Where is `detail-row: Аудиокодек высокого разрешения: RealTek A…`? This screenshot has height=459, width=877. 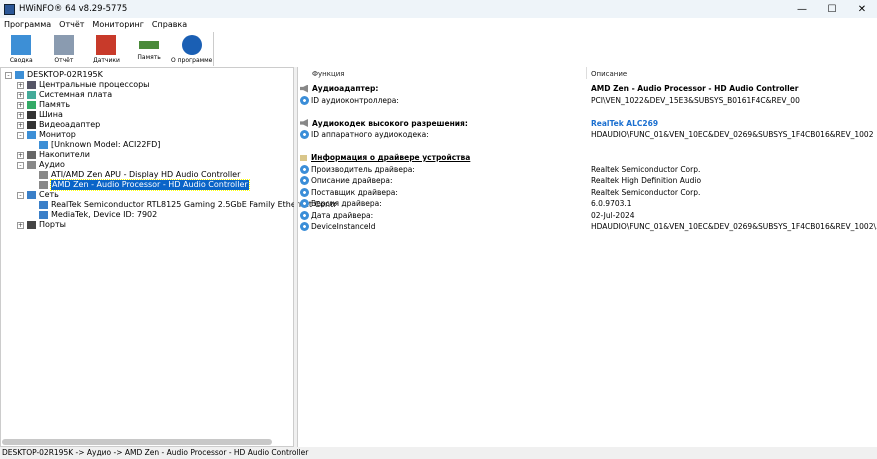 detail-row: Аудиокодек высокого разрешения: RealTek A… is located at coordinates (587, 123).